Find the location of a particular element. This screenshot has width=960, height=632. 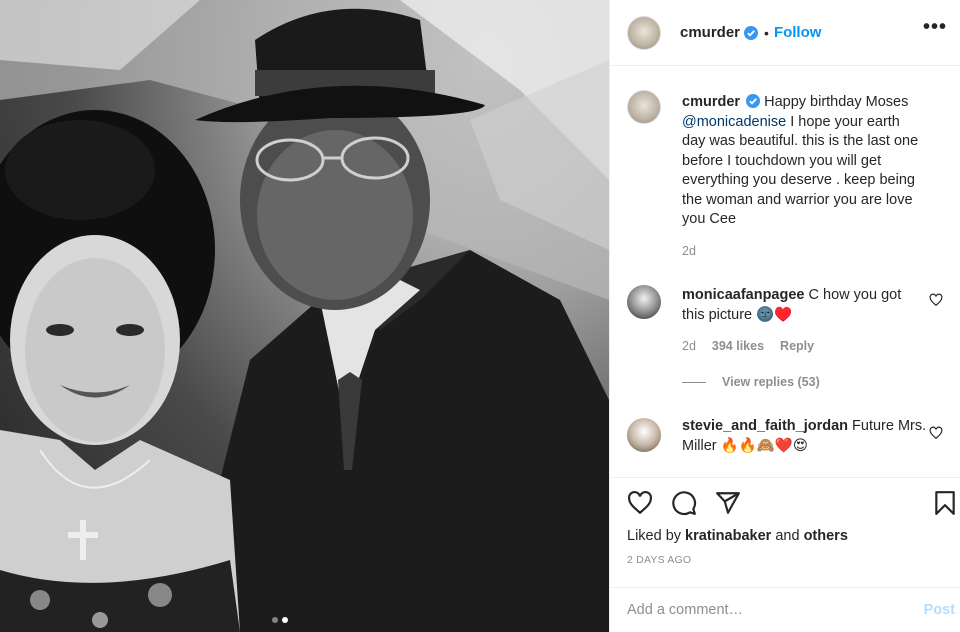

author-avatar is located at coordinates (644, 32).